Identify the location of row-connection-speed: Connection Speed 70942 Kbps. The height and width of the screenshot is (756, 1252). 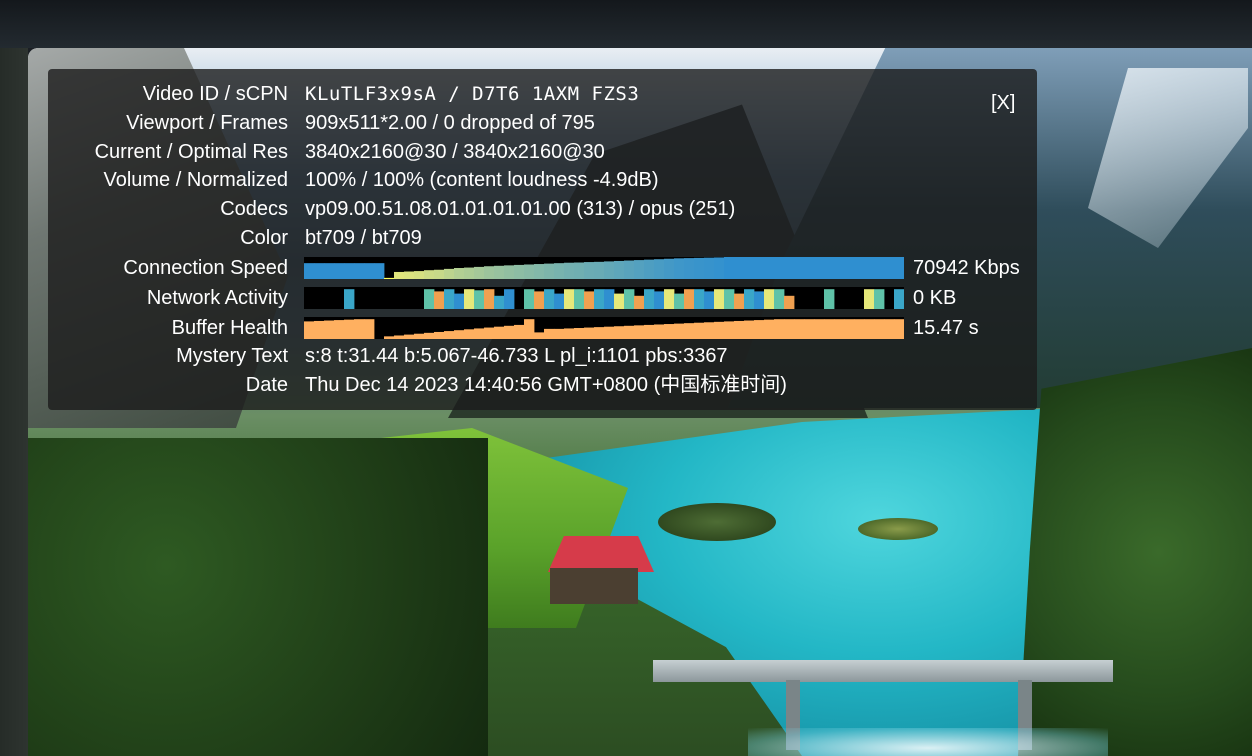
(542, 268).